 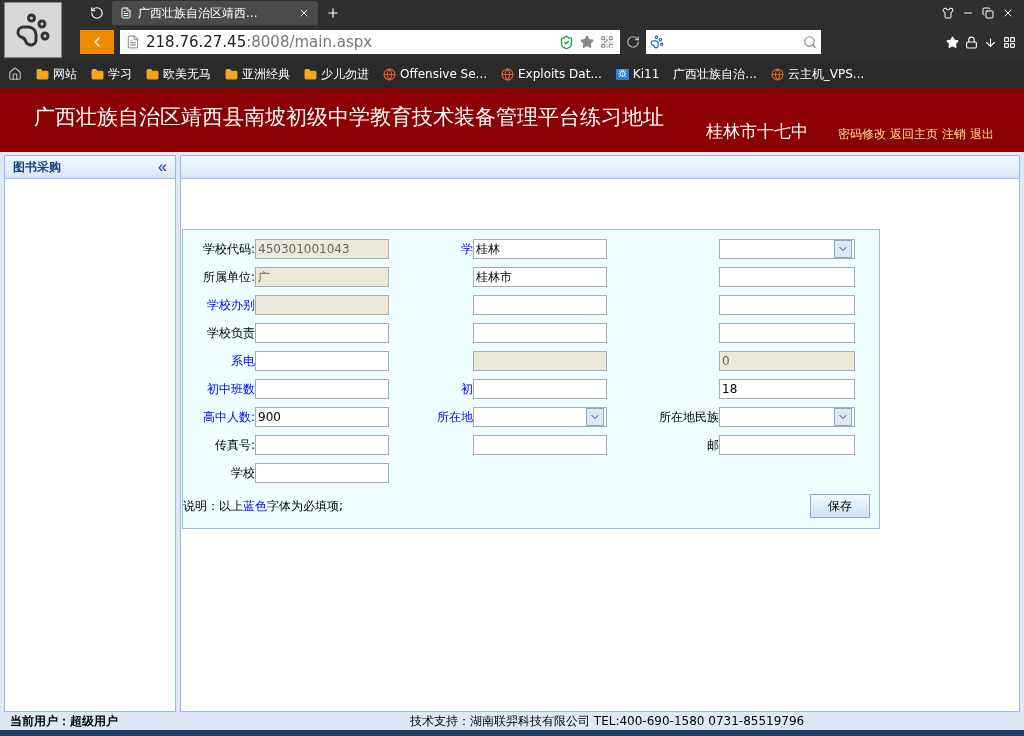 What do you see at coordinates (540, 277) in the screenshot?
I see `input-field: 桂林市` at bounding box center [540, 277].